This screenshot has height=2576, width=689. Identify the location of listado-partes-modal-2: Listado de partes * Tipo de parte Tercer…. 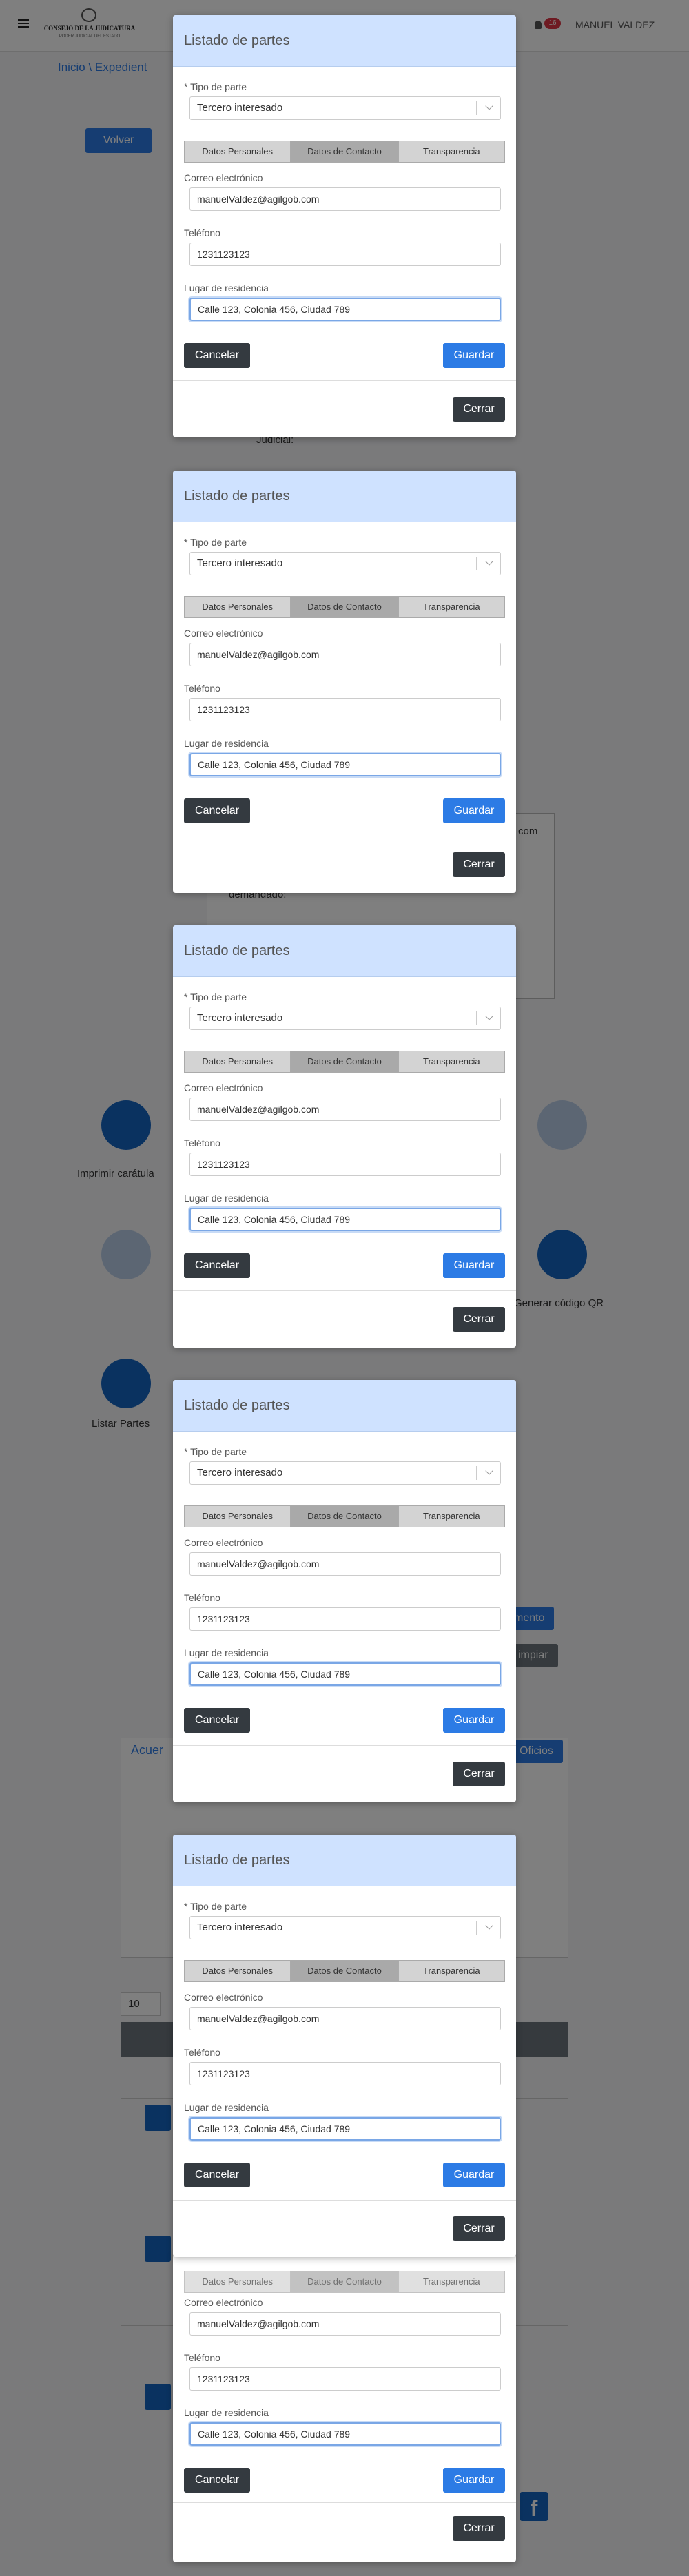
(344, 682).